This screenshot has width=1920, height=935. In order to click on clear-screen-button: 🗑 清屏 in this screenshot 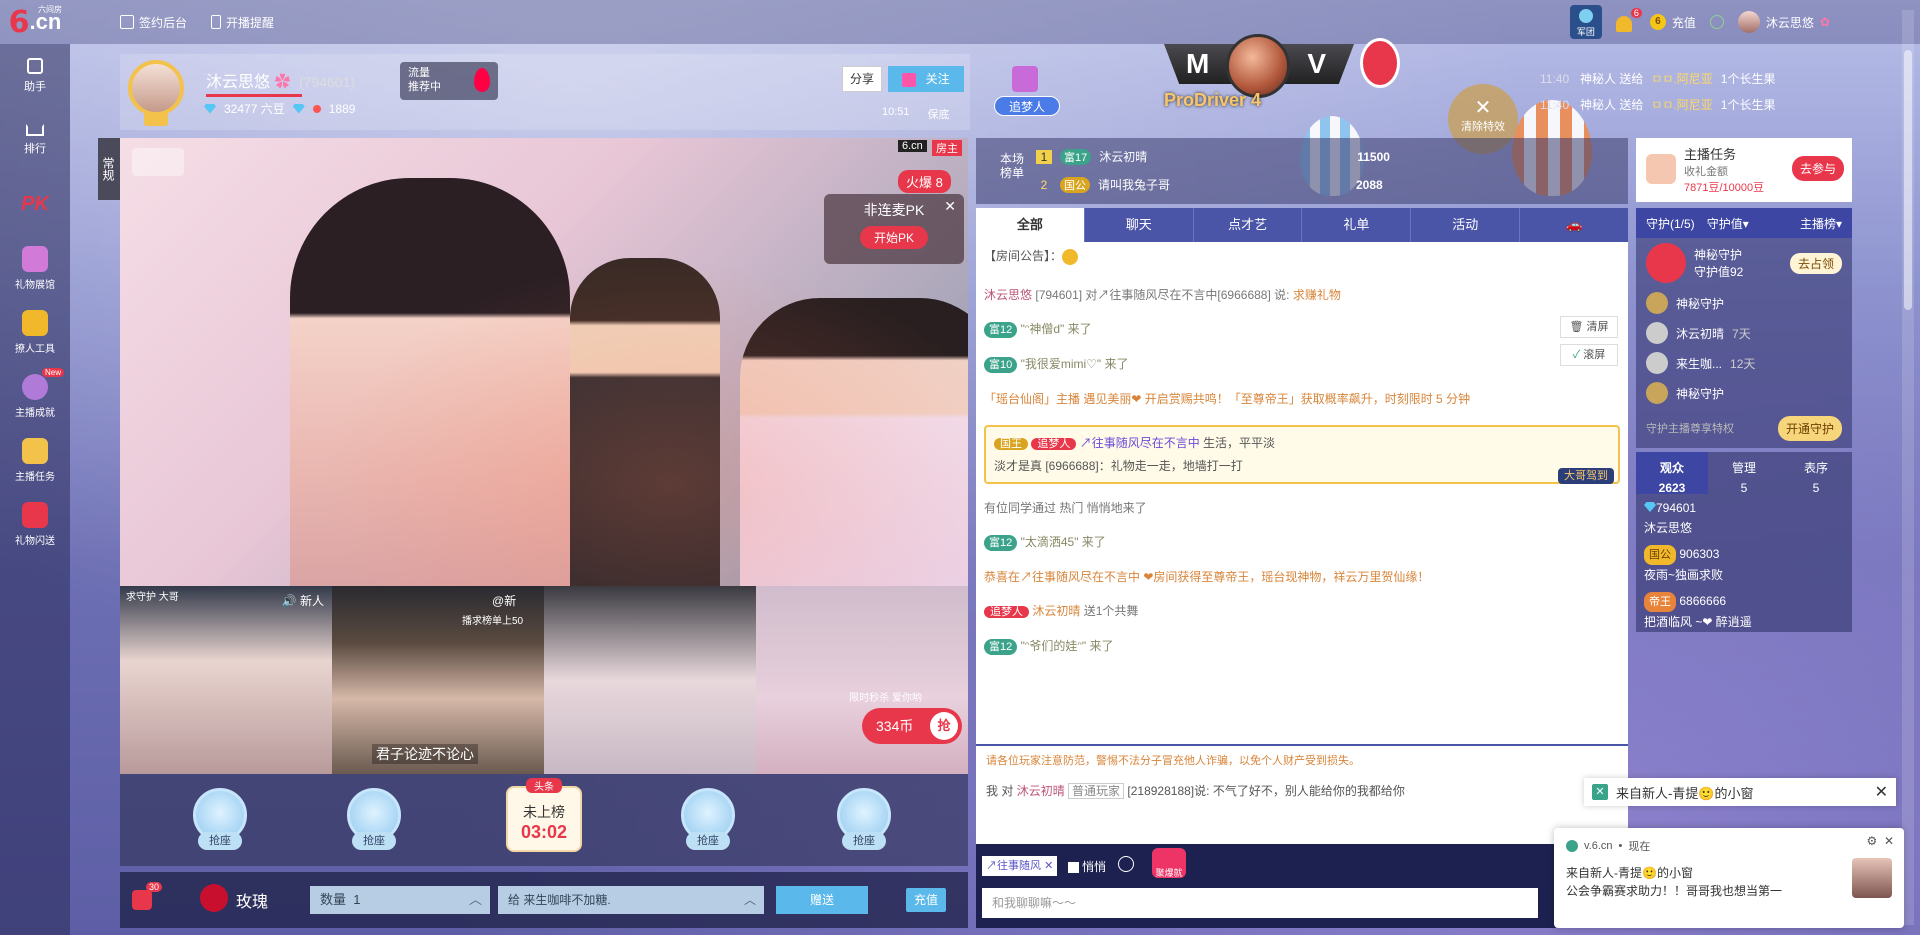, I will do `click(1589, 327)`.